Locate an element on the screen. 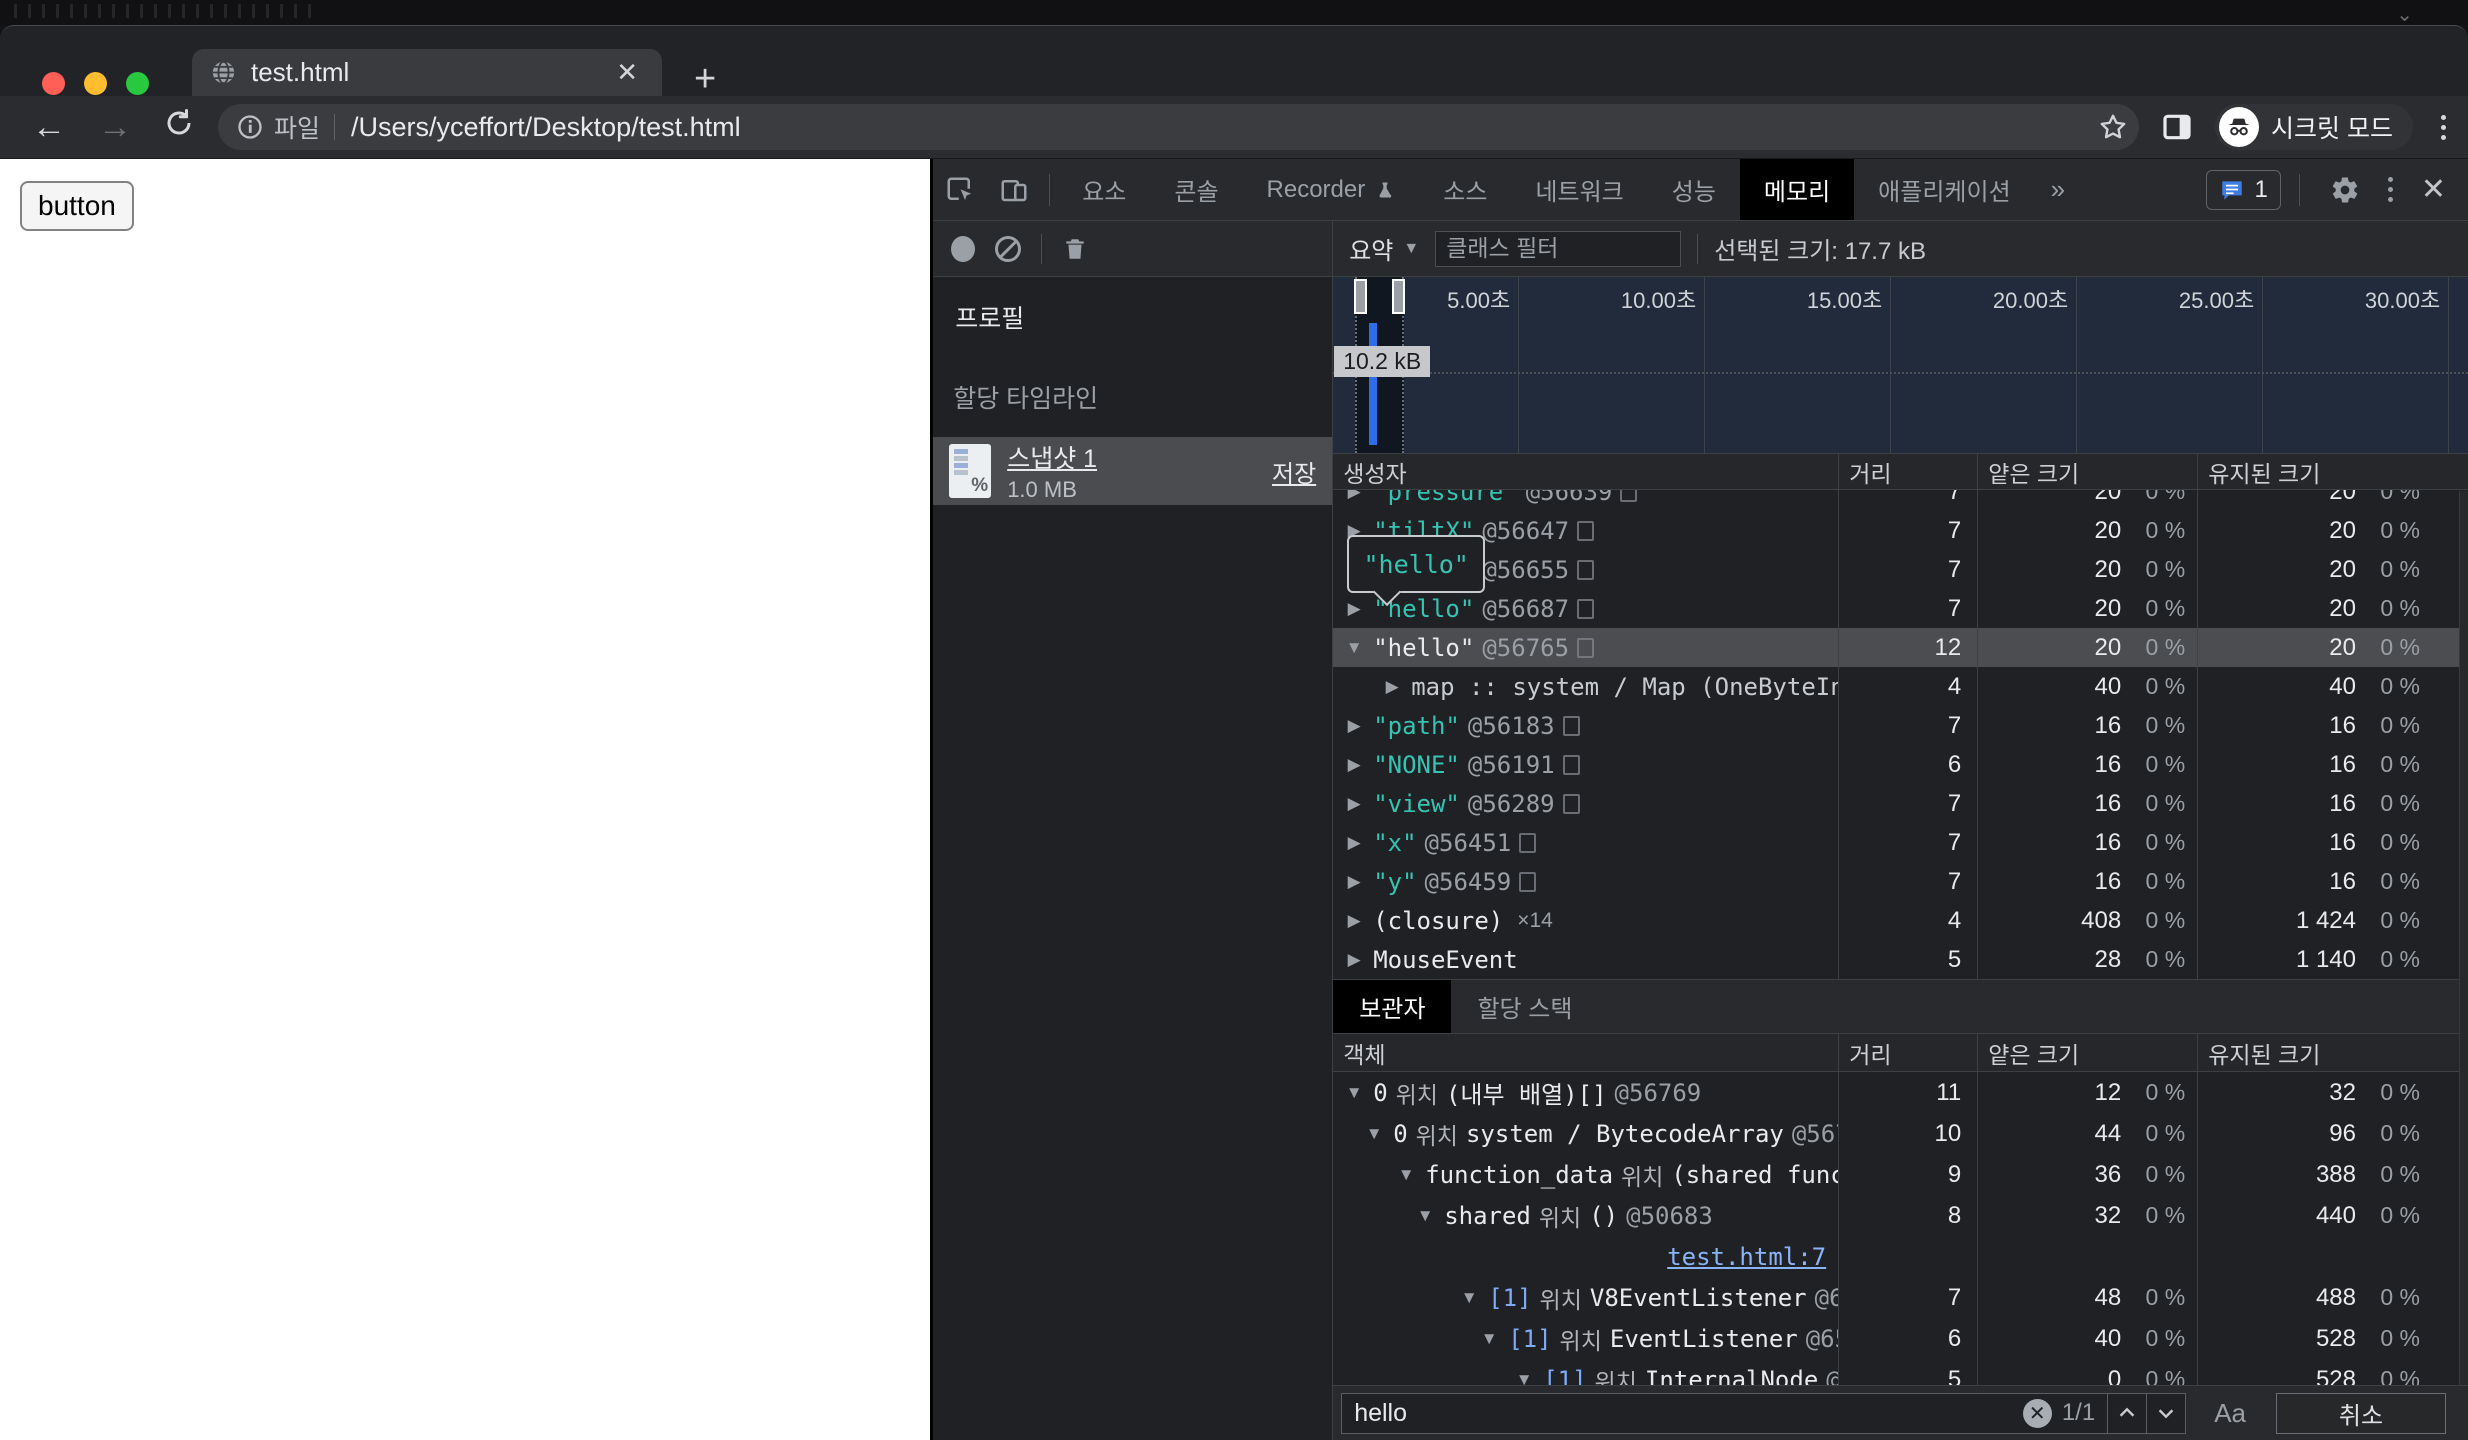 This screenshot has width=2468, height=1440. table-row: ▶ "NONE" @56191 6 16 0 % 16 0 % is located at coordinates (1900, 764).